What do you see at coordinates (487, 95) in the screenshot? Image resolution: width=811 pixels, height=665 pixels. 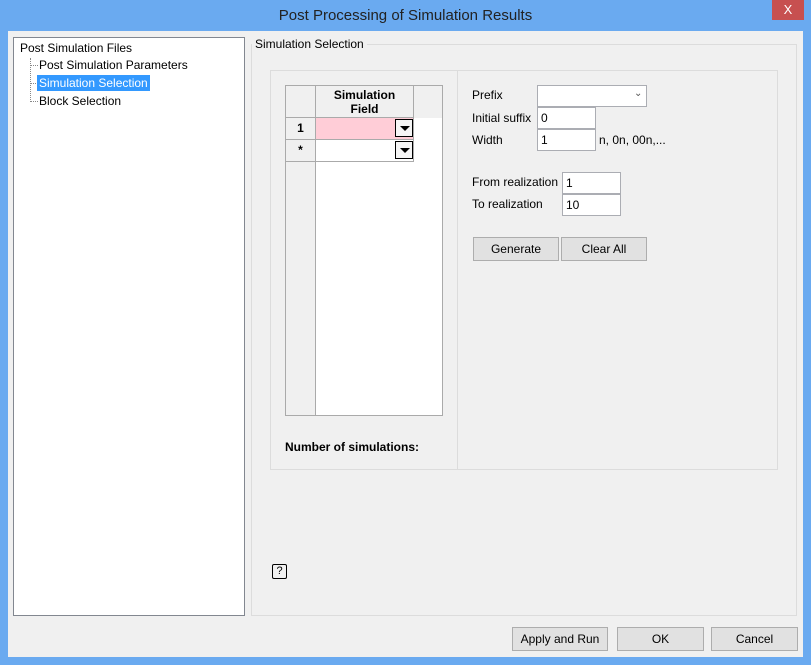 I see `prefix-label: Prefix` at bounding box center [487, 95].